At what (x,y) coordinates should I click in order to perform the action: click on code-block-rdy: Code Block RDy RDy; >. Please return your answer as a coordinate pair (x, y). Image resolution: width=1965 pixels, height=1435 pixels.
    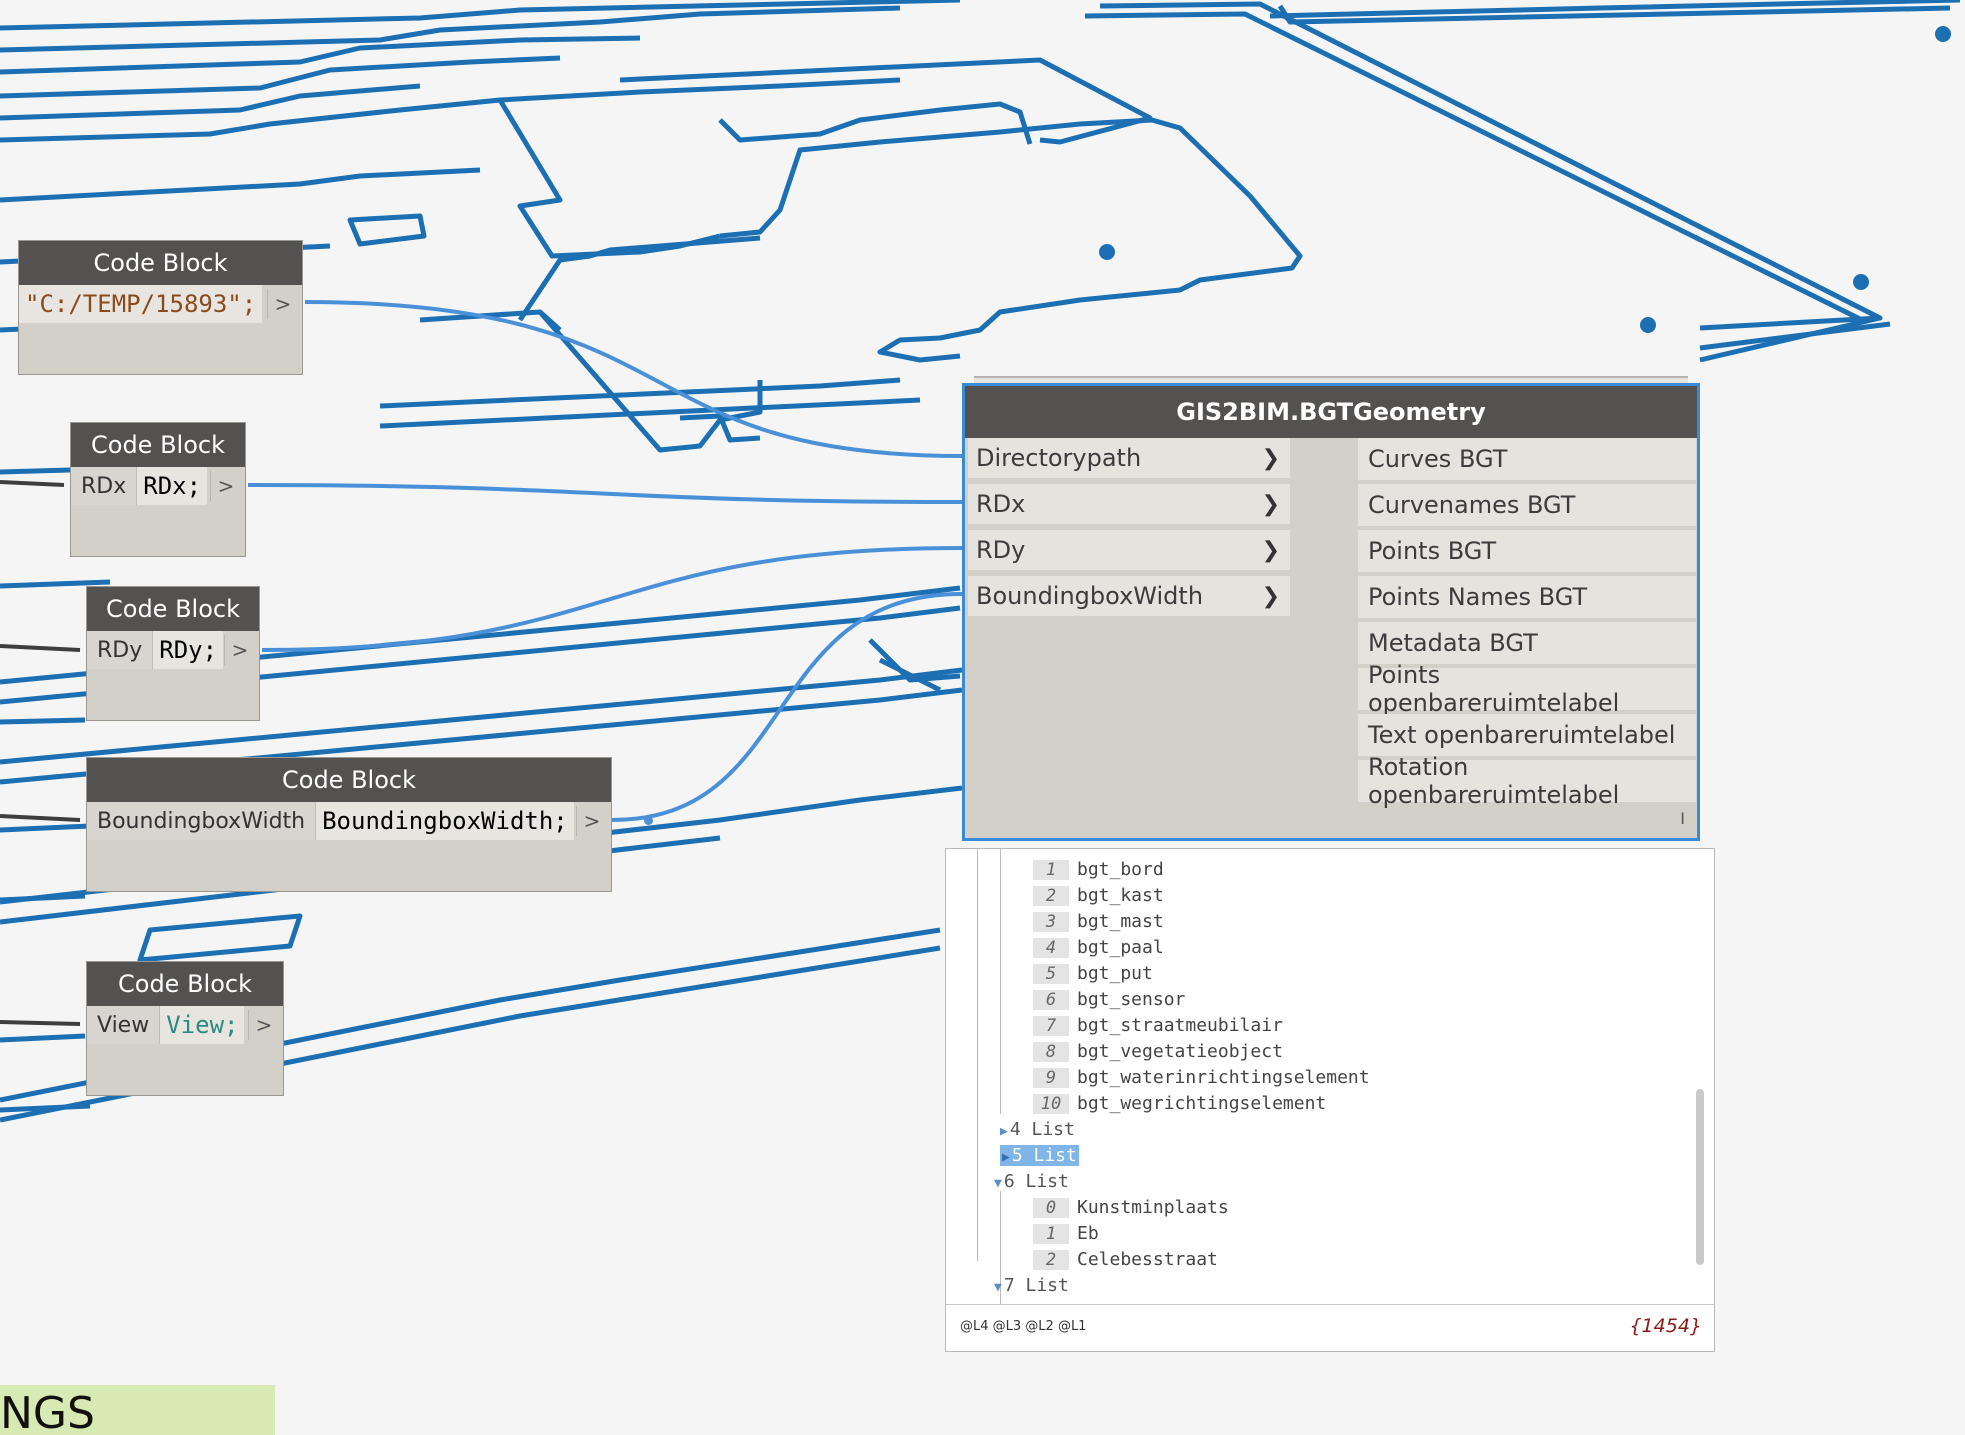
    Looking at the image, I should click on (173, 653).